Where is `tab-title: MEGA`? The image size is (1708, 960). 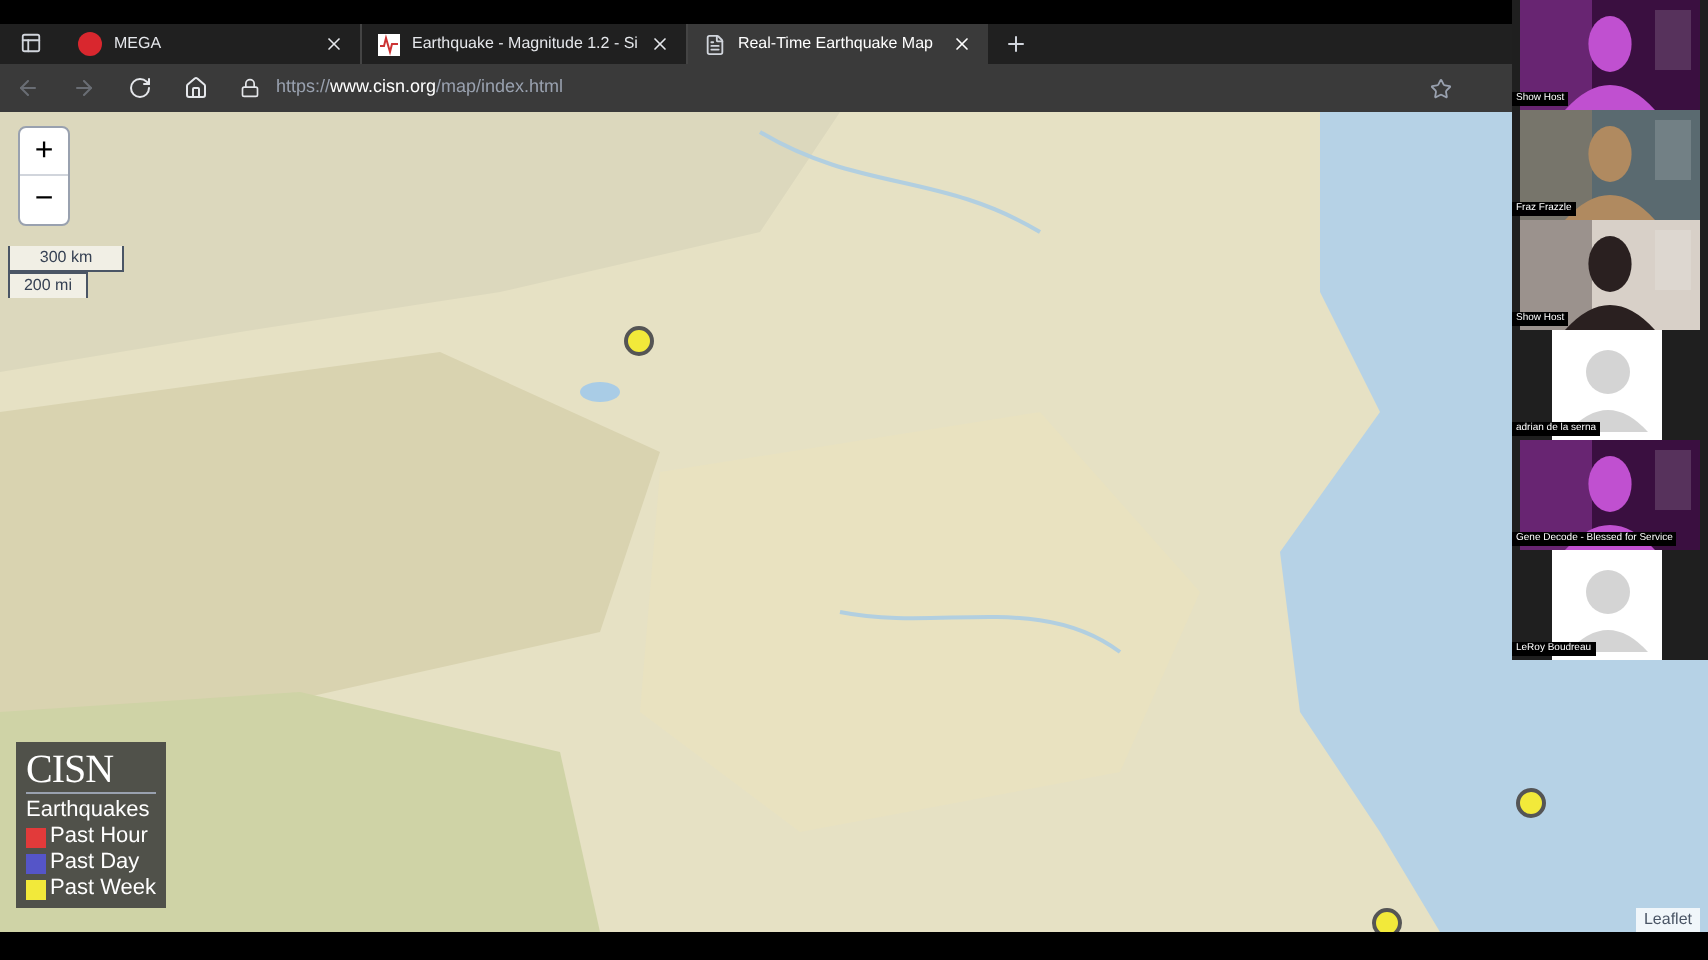 tab-title: MEGA is located at coordinates (139, 44).